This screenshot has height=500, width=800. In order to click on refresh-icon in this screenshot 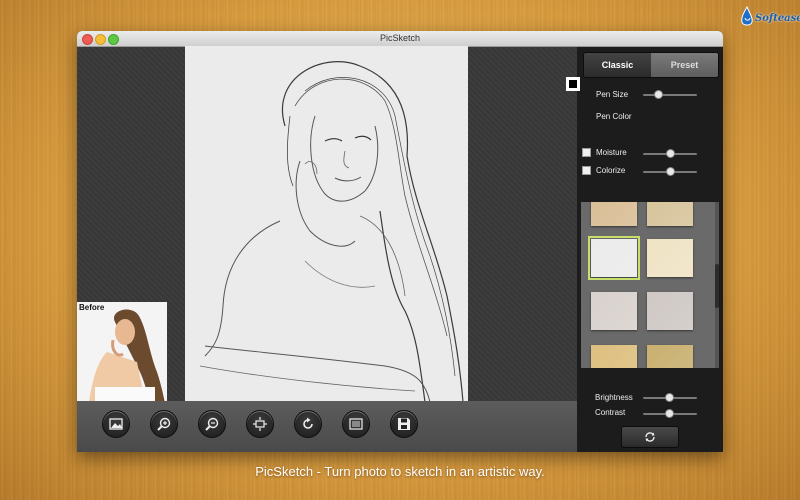, I will do `click(650, 437)`.